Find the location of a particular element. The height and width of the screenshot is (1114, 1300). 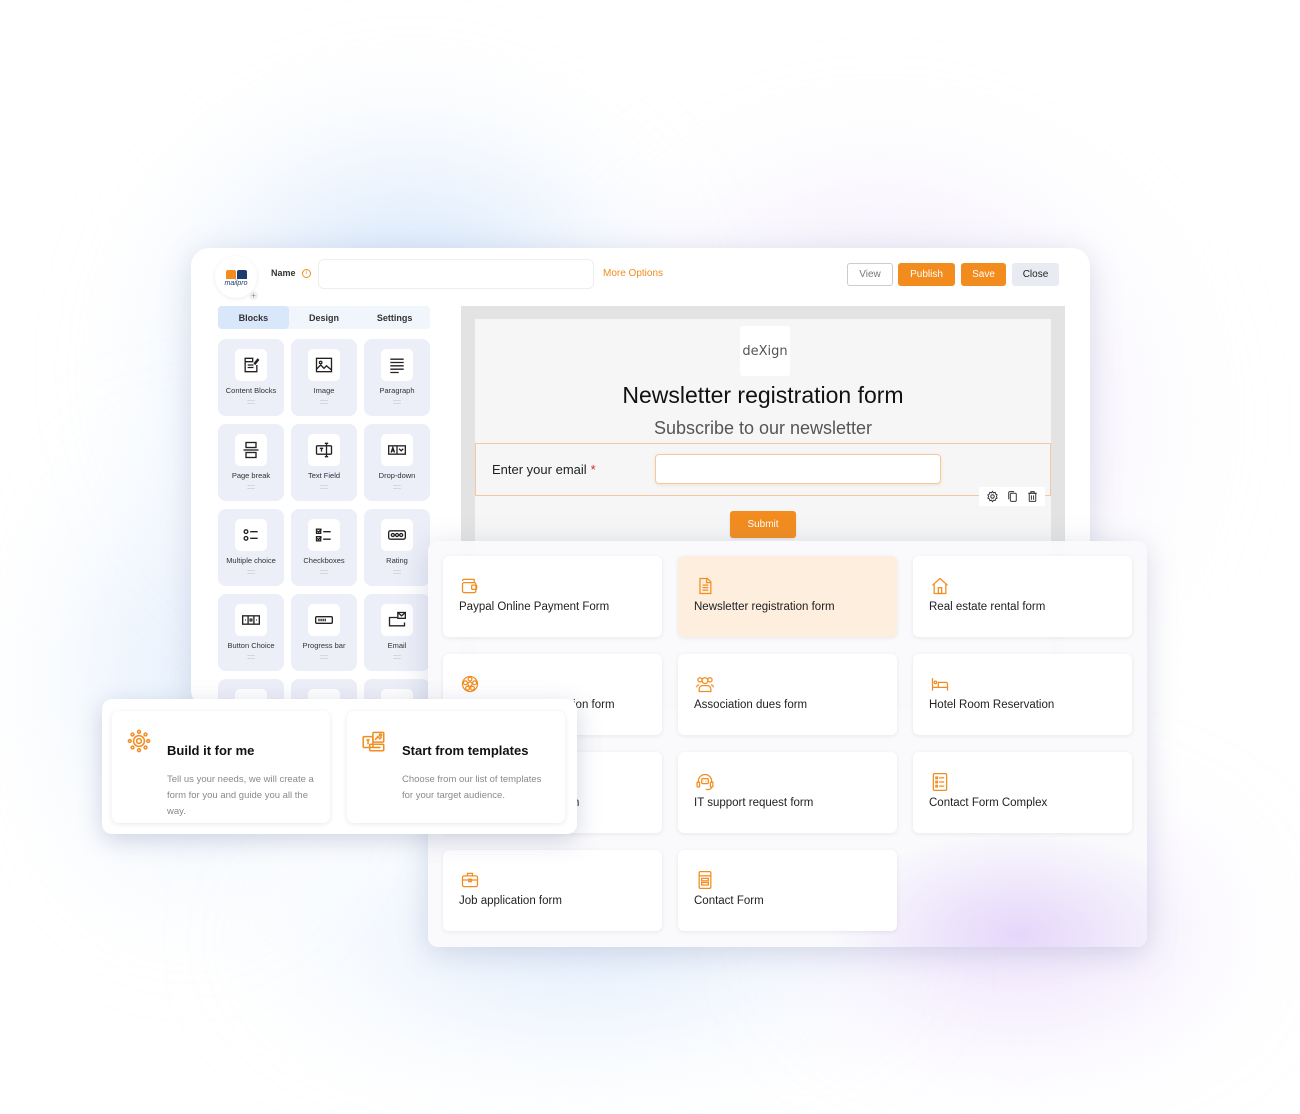

form-icon is located at coordinates (705, 880).